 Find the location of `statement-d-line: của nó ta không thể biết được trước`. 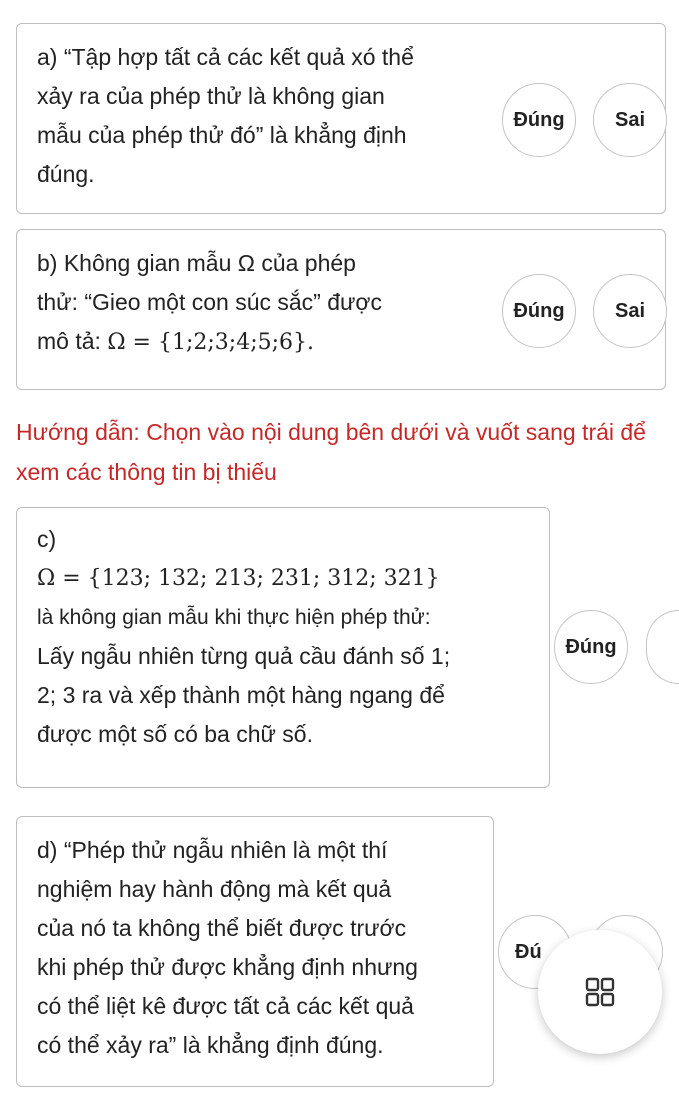

statement-d-line: của nó ta không thể biết được trước is located at coordinates (222, 928).